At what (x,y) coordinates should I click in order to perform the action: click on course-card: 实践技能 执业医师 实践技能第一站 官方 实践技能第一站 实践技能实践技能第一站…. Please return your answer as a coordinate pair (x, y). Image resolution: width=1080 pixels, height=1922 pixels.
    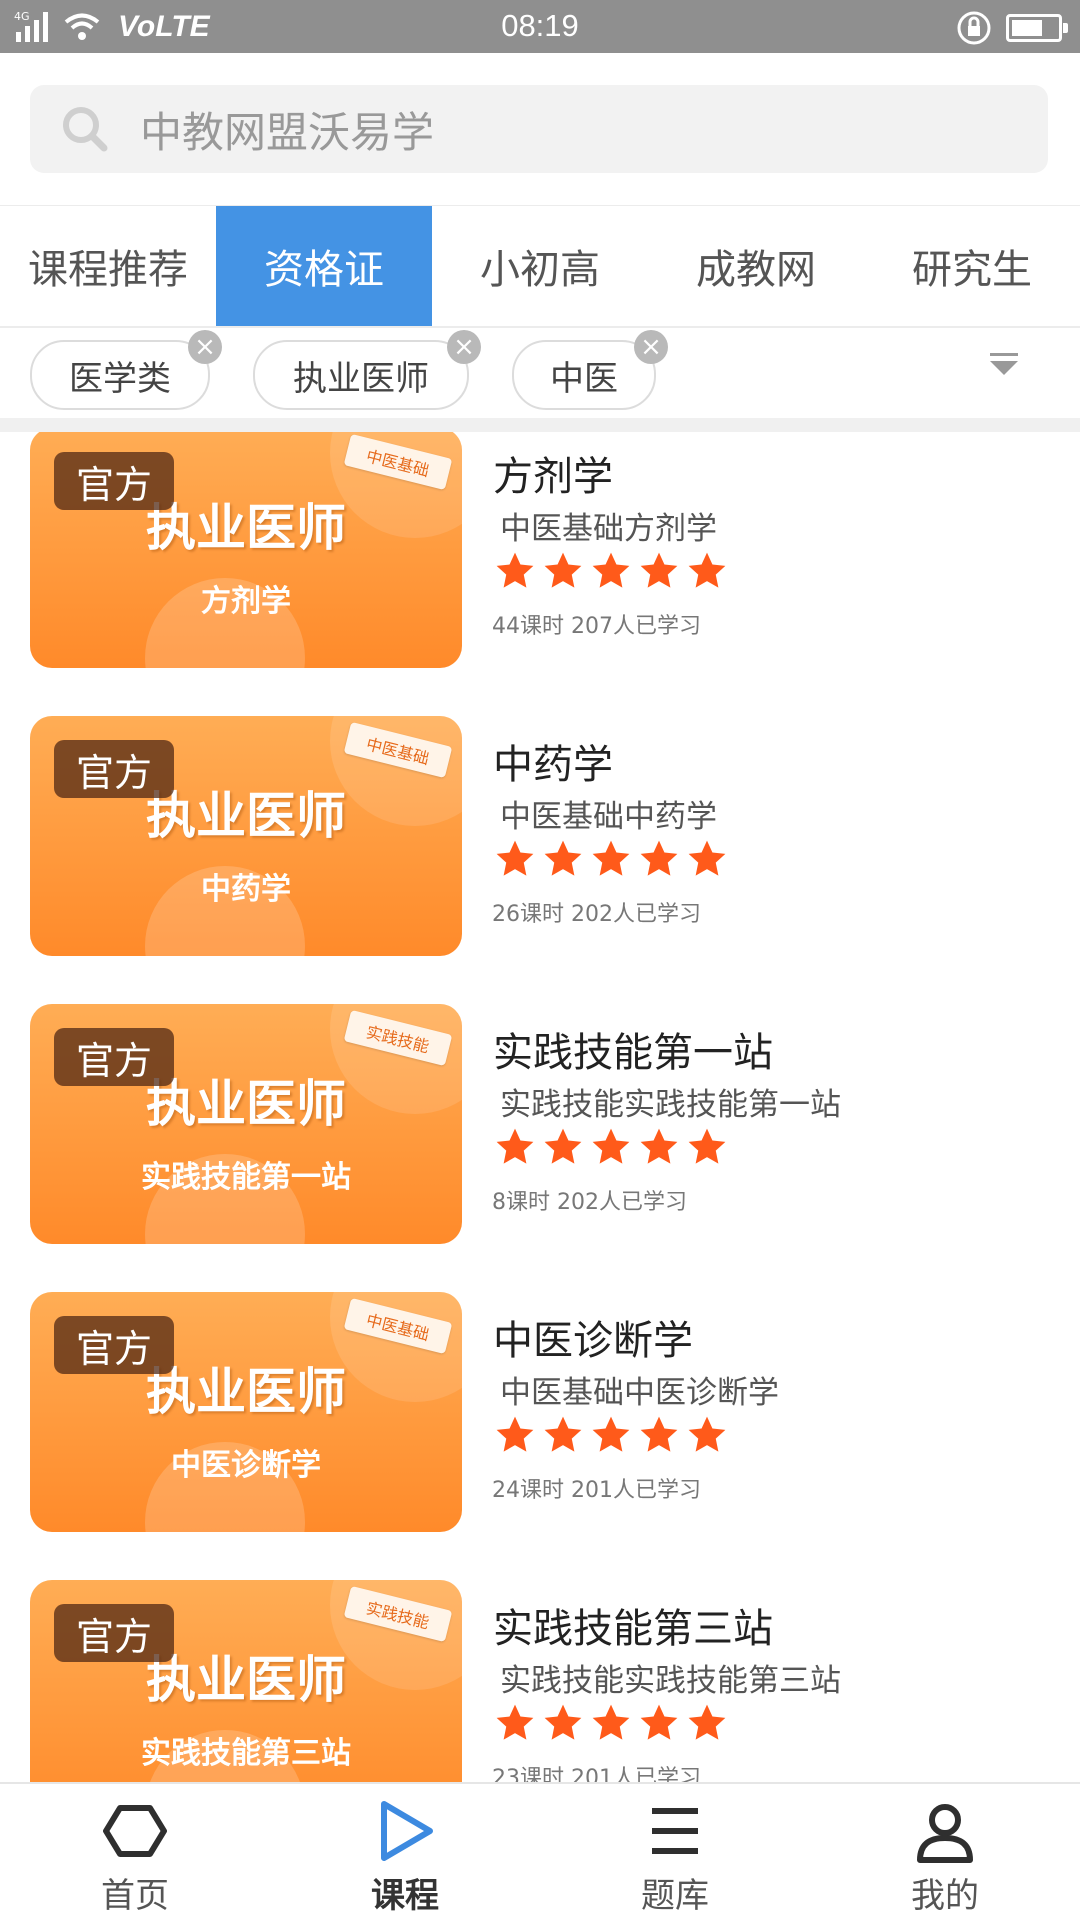
    Looking at the image, I should click on (540, 1124).